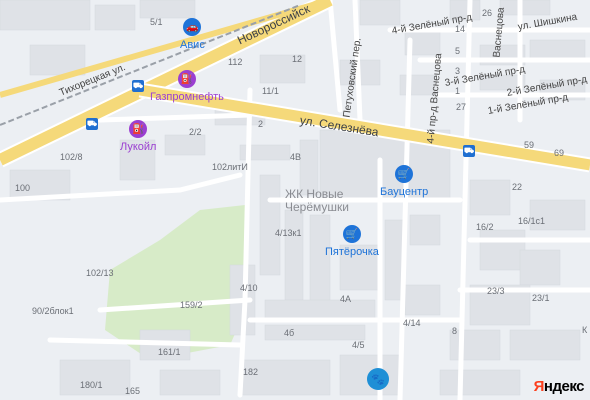  I want to click on house-number: 182, so click(251, 372).